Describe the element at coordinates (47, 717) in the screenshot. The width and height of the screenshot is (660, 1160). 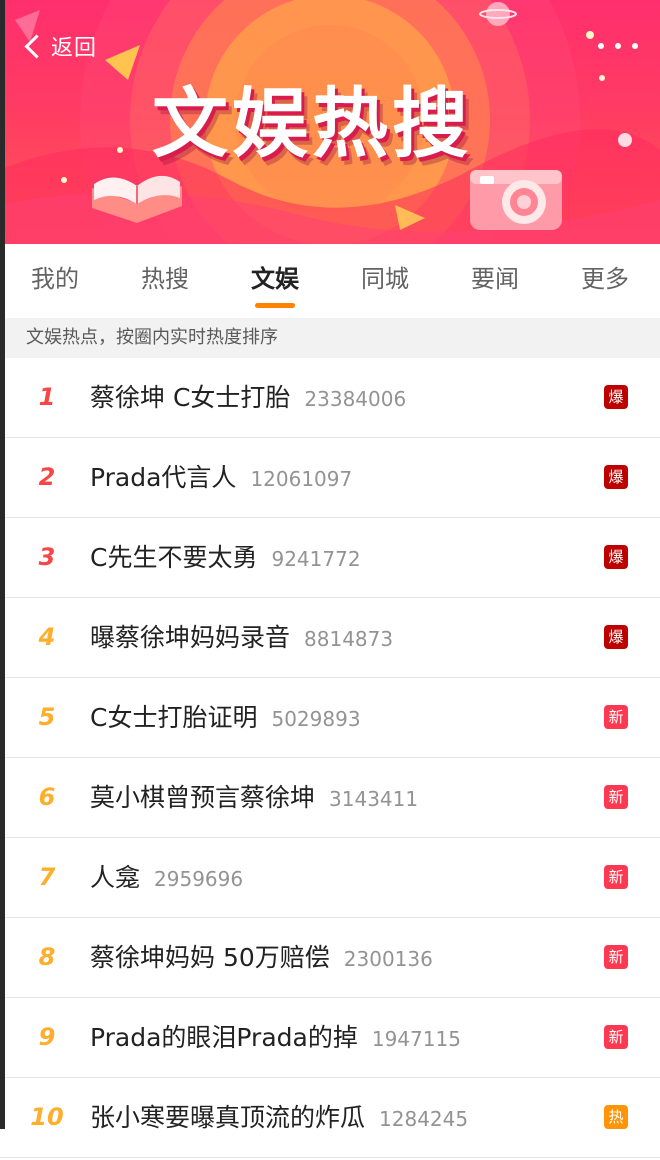
I see `rank-number: 5` at that location.